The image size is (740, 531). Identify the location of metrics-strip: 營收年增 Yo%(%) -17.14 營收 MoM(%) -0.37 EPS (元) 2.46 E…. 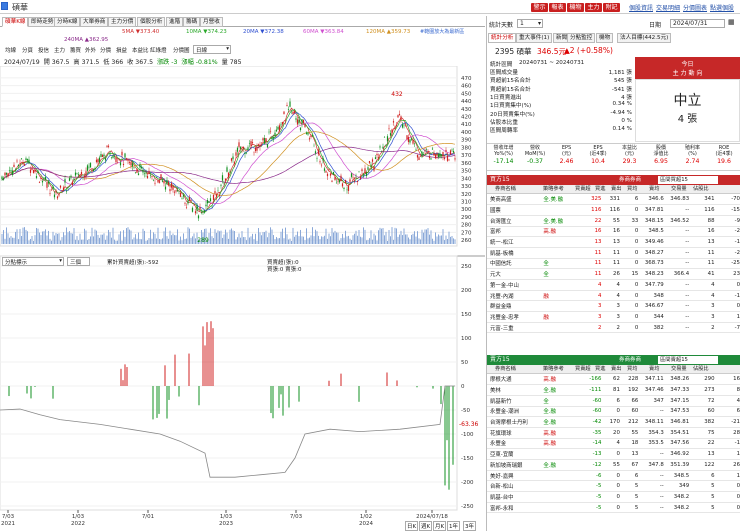
(613, 157).